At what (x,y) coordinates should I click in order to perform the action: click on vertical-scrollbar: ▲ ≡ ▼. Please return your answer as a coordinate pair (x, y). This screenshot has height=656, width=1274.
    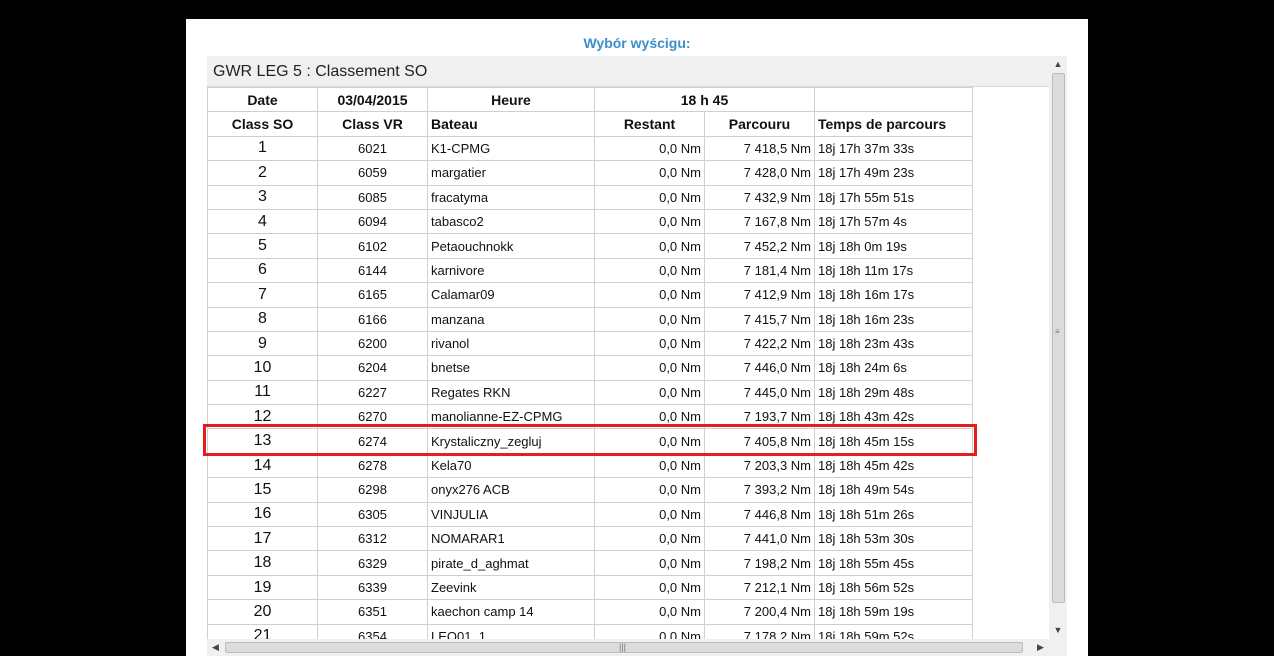
    Looking at the image, I should click on (1058, 347).